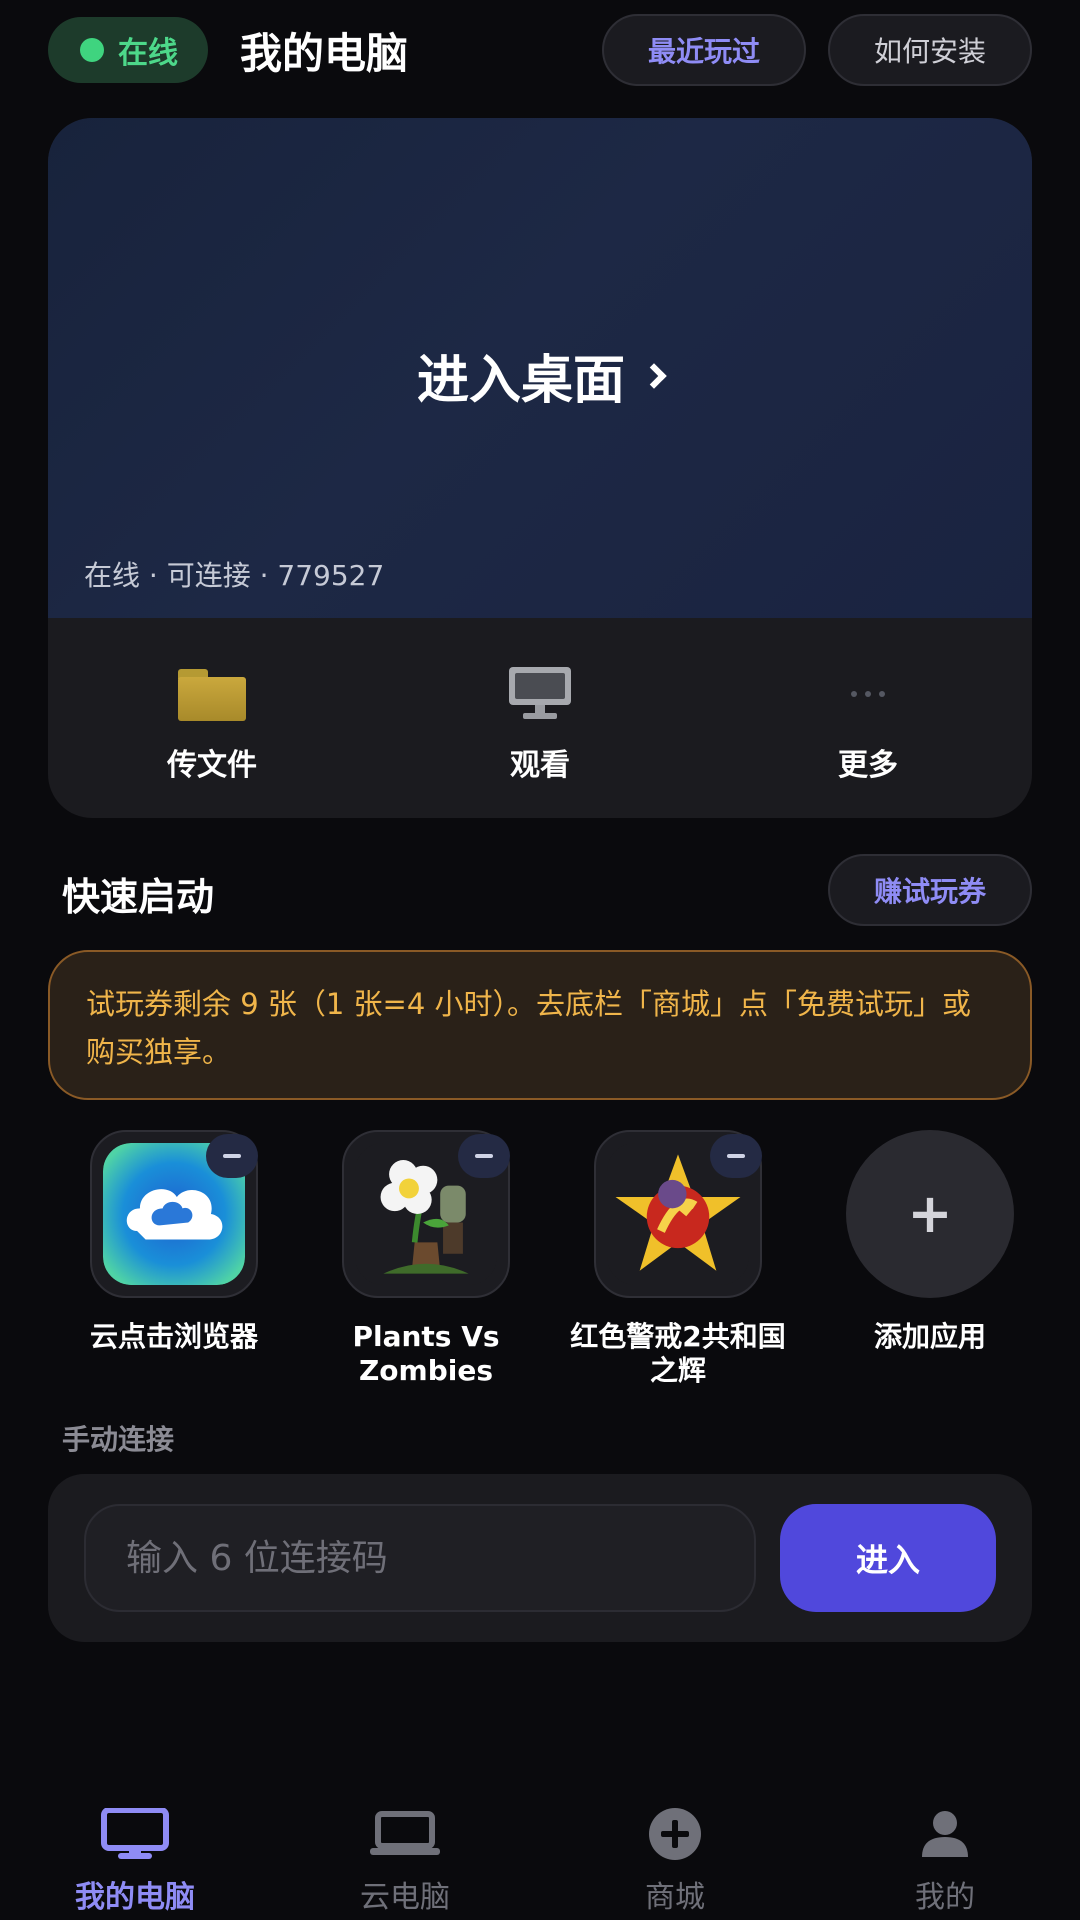  What do you see at coordinates (135, 1897) in the screenshot?
I see `nav-label: 我的电脑` at bounding box center [135, 1897].